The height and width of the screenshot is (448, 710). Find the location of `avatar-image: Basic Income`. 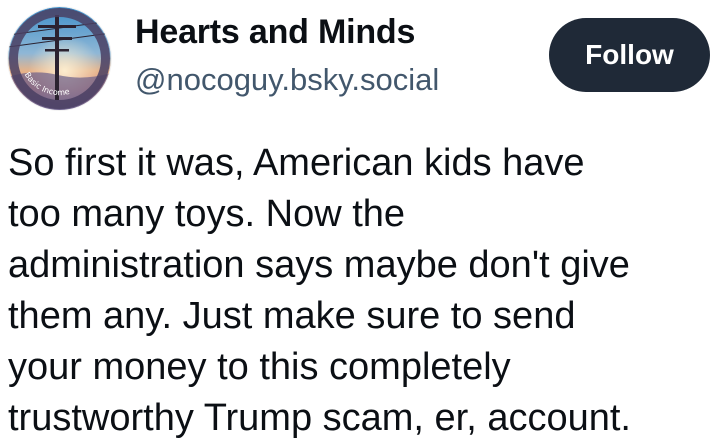

avatar-image: Basic Income is located at coordinates (59, 58).